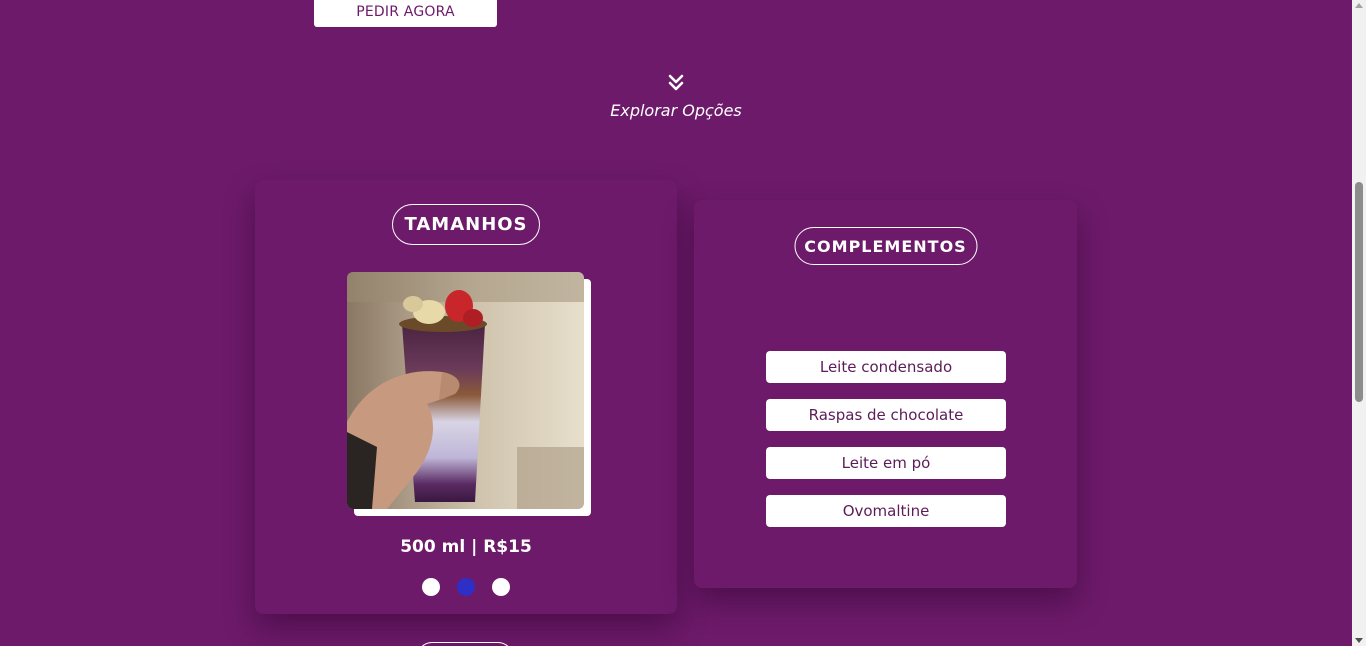 Image resolution: width=1366 pixels, height=646 pixels. I want to click on order-now-button: PEDIR AGORA, so click(405, 13).